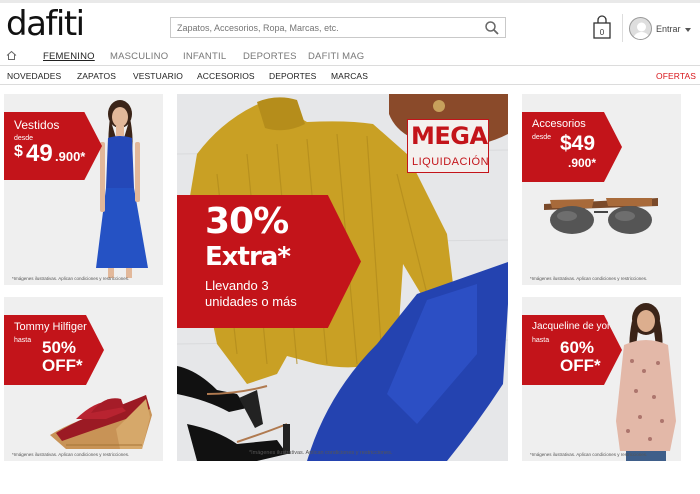  Describe the element at coordinates (139, 56) in the screenshot. I see `tab-masculino: MASCULINO` at that location.